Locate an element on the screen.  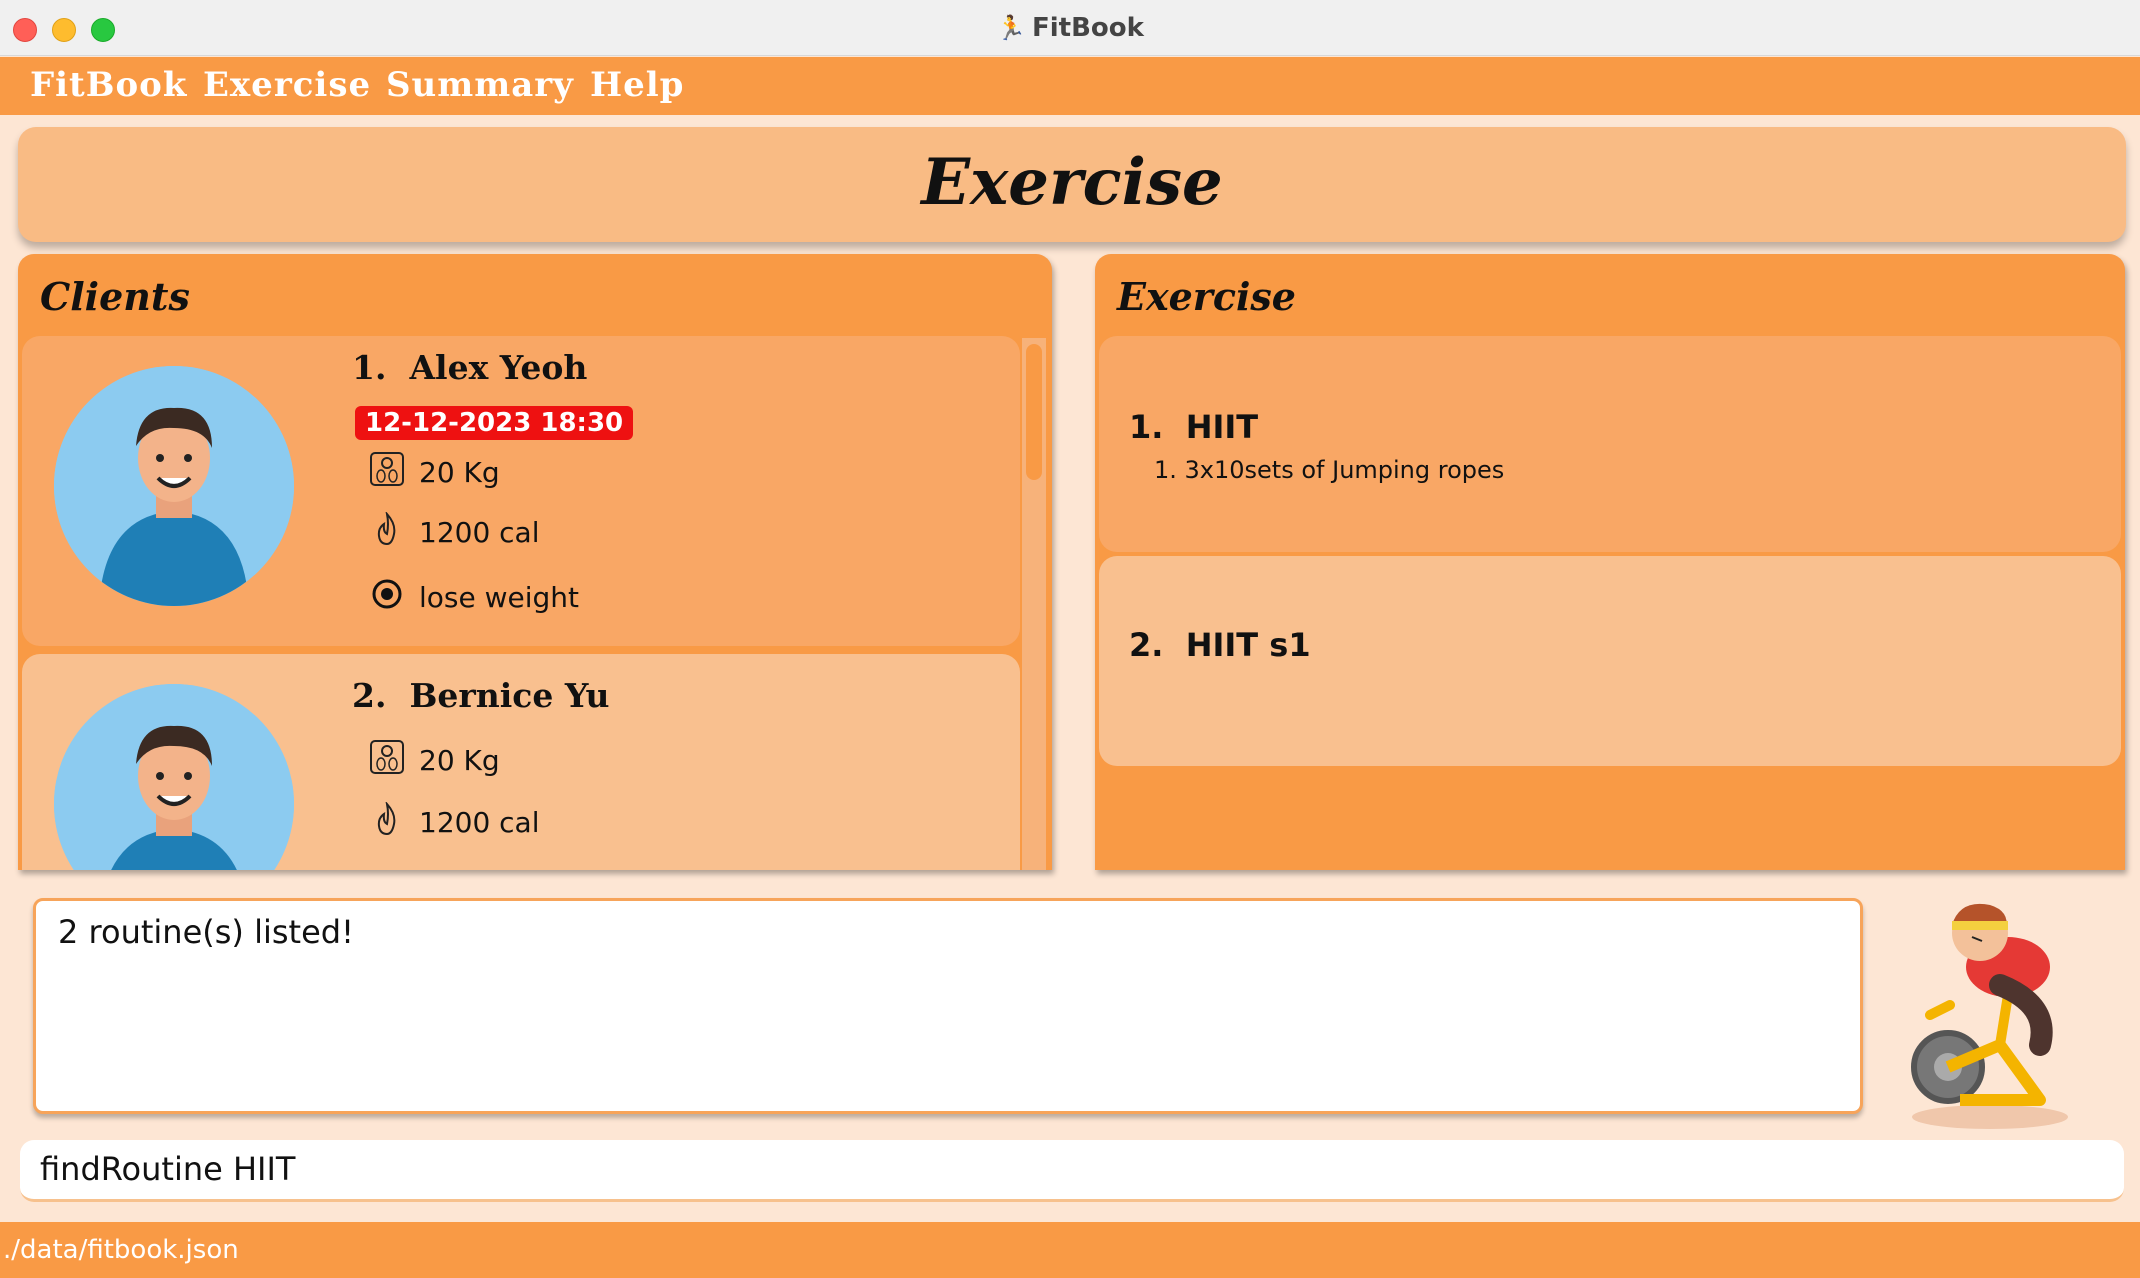
menu-exercise: Exercise is located at coordinates (287, 85).